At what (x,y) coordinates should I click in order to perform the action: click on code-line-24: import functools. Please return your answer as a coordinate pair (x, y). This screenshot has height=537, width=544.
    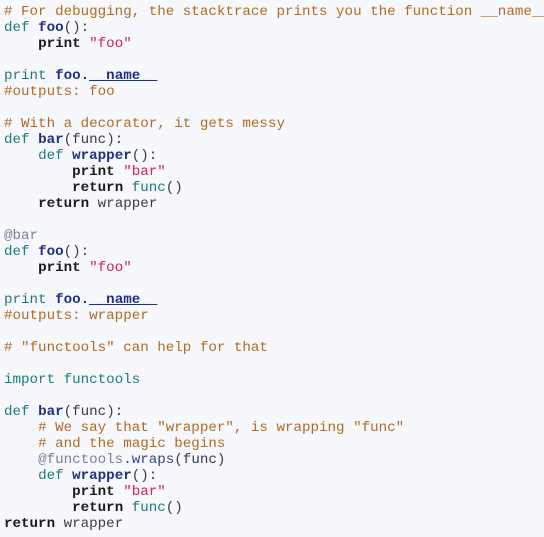
    Looking at the image, I should click on (274, 380).